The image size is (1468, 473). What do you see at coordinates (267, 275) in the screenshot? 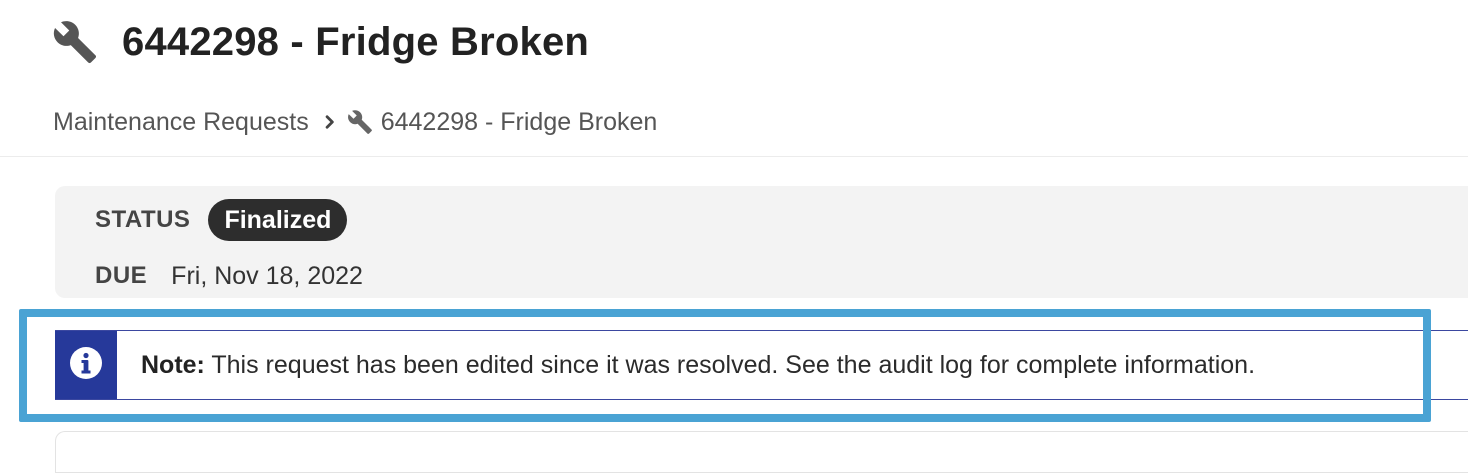
I see `due-date: Fri, Nov 18, 2022` at bounding box center [267, 275].